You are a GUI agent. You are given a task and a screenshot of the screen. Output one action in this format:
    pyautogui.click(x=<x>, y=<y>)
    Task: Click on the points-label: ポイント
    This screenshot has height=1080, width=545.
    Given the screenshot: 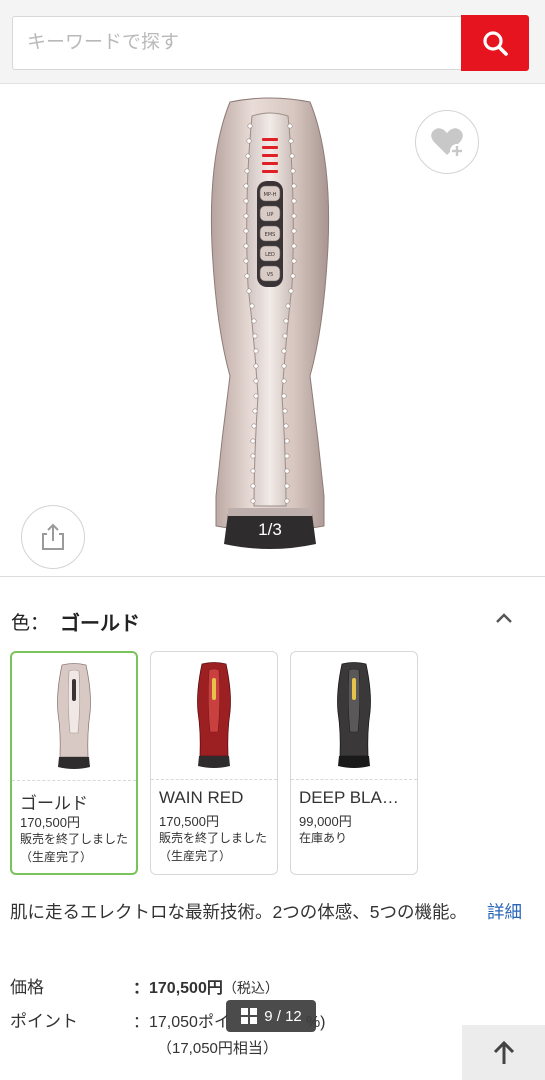 What is the action you would take?
    pyautogui.click(x=44, y=1021)
    